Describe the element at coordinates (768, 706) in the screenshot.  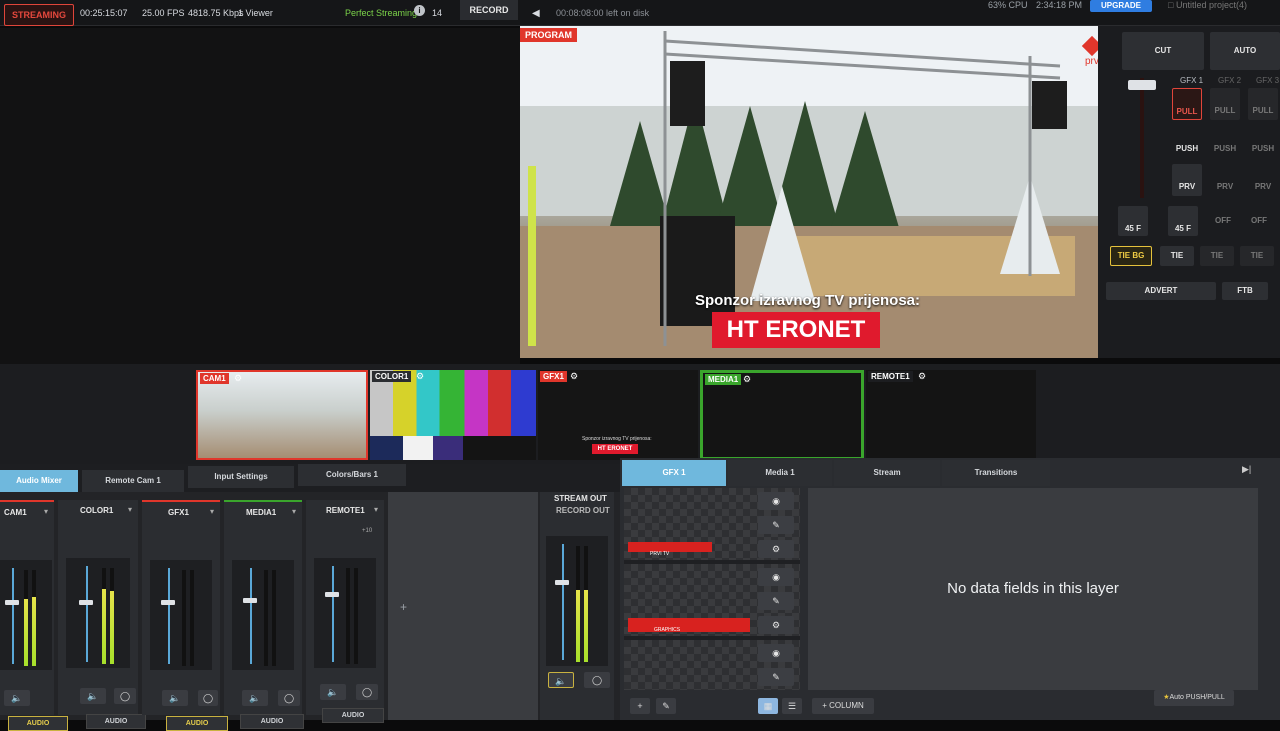
I see `grid-view-icon: ▦` at that location.